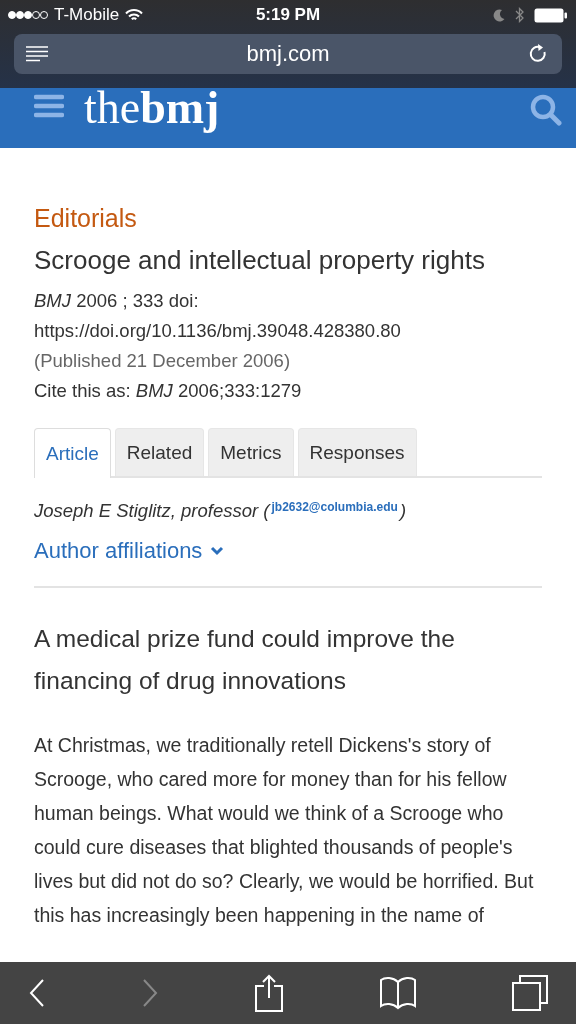 This screenshot has width=576, height=1024. What do you see at coordinates (134, 15) in the screenshot?
I see `wifi-icon` at bounding box center [134, 15].